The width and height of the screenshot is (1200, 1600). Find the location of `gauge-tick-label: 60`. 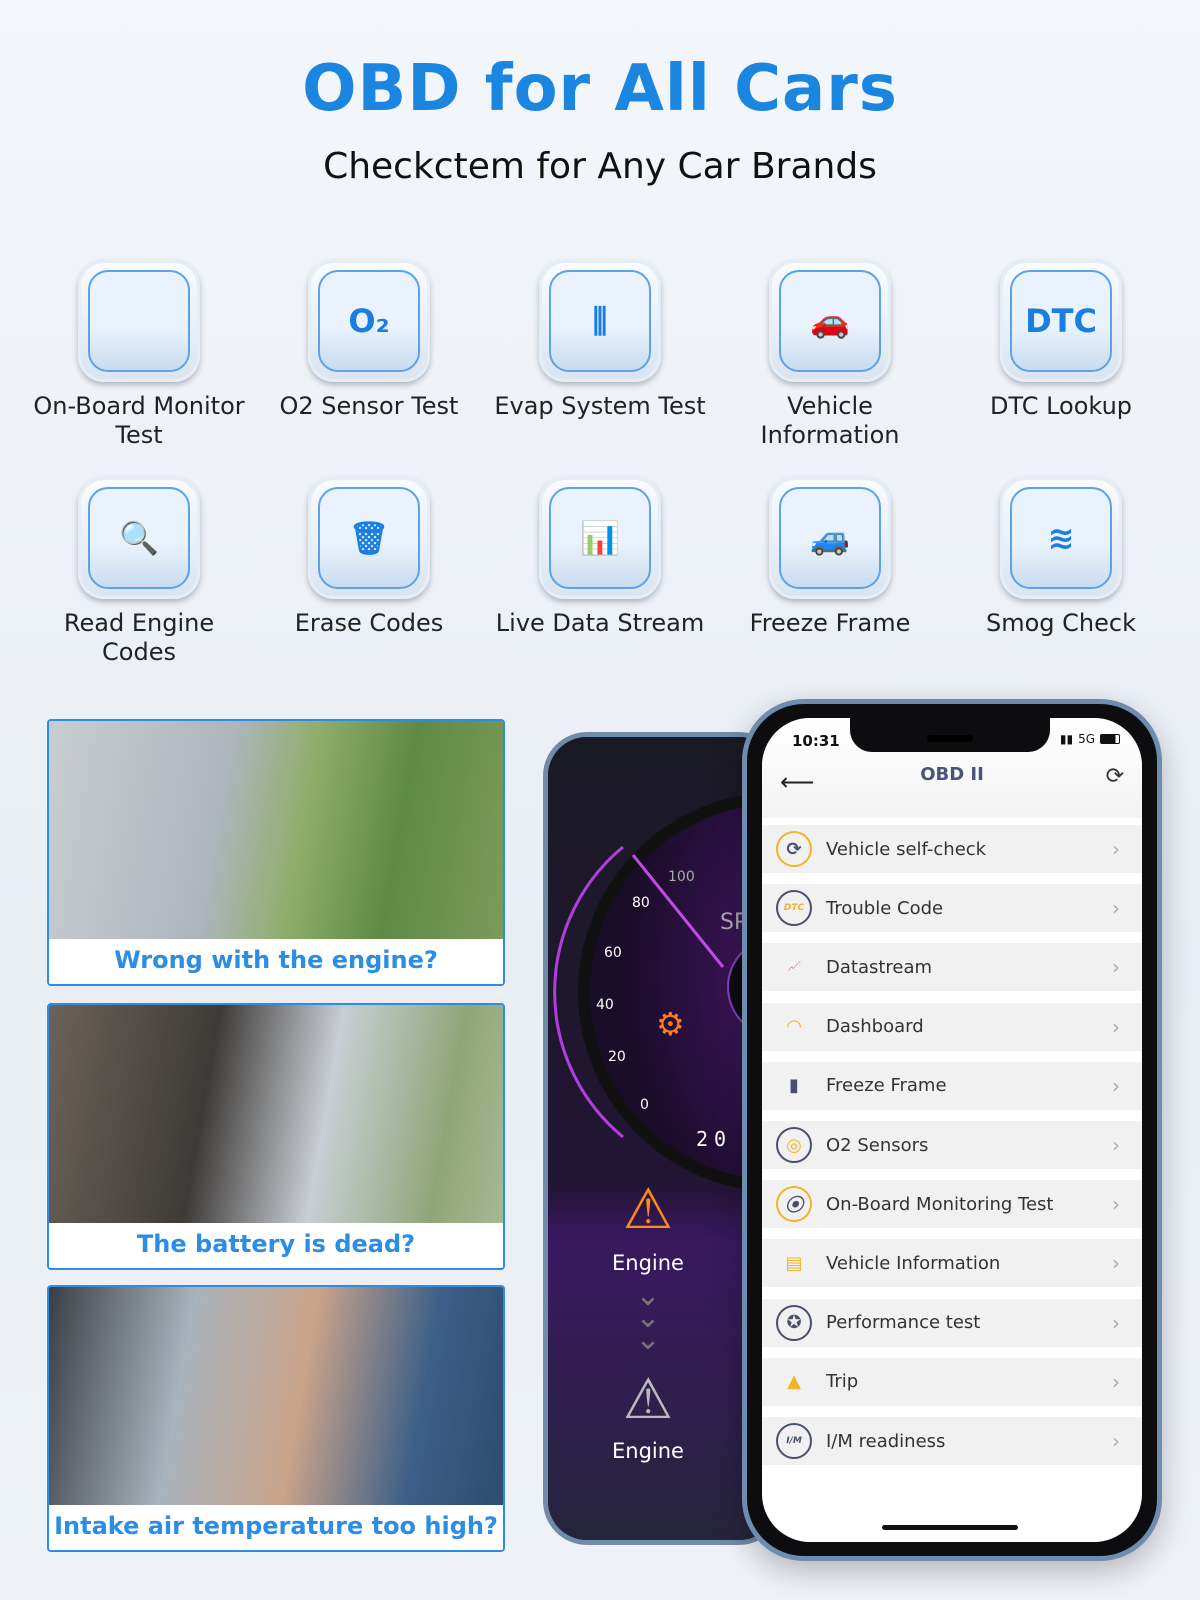

gauge-tick-label: 60 is located at coordinates (613, 953).